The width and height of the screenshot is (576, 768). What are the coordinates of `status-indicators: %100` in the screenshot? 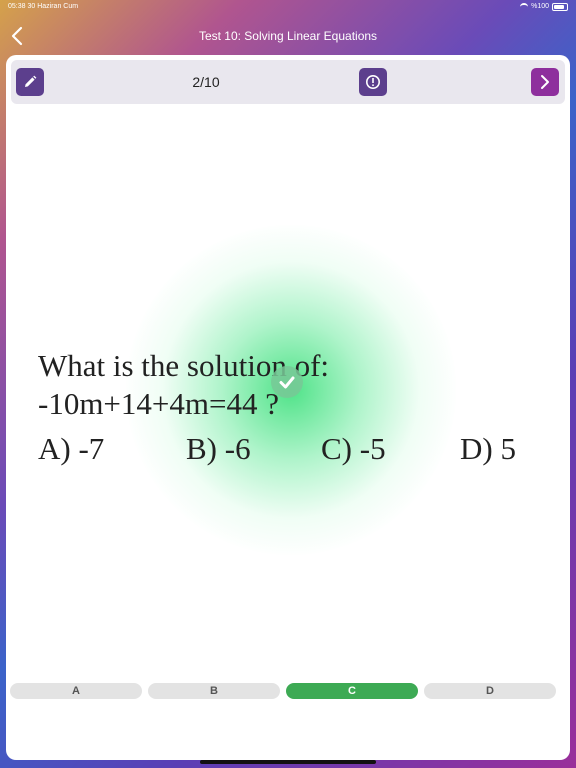 It's located at (544, 7).